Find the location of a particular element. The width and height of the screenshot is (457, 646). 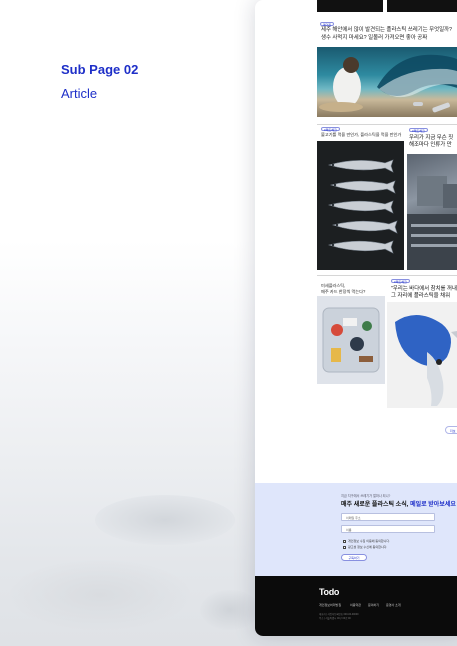

footer-link: 이용약관 is located at coordinates (355, 605).